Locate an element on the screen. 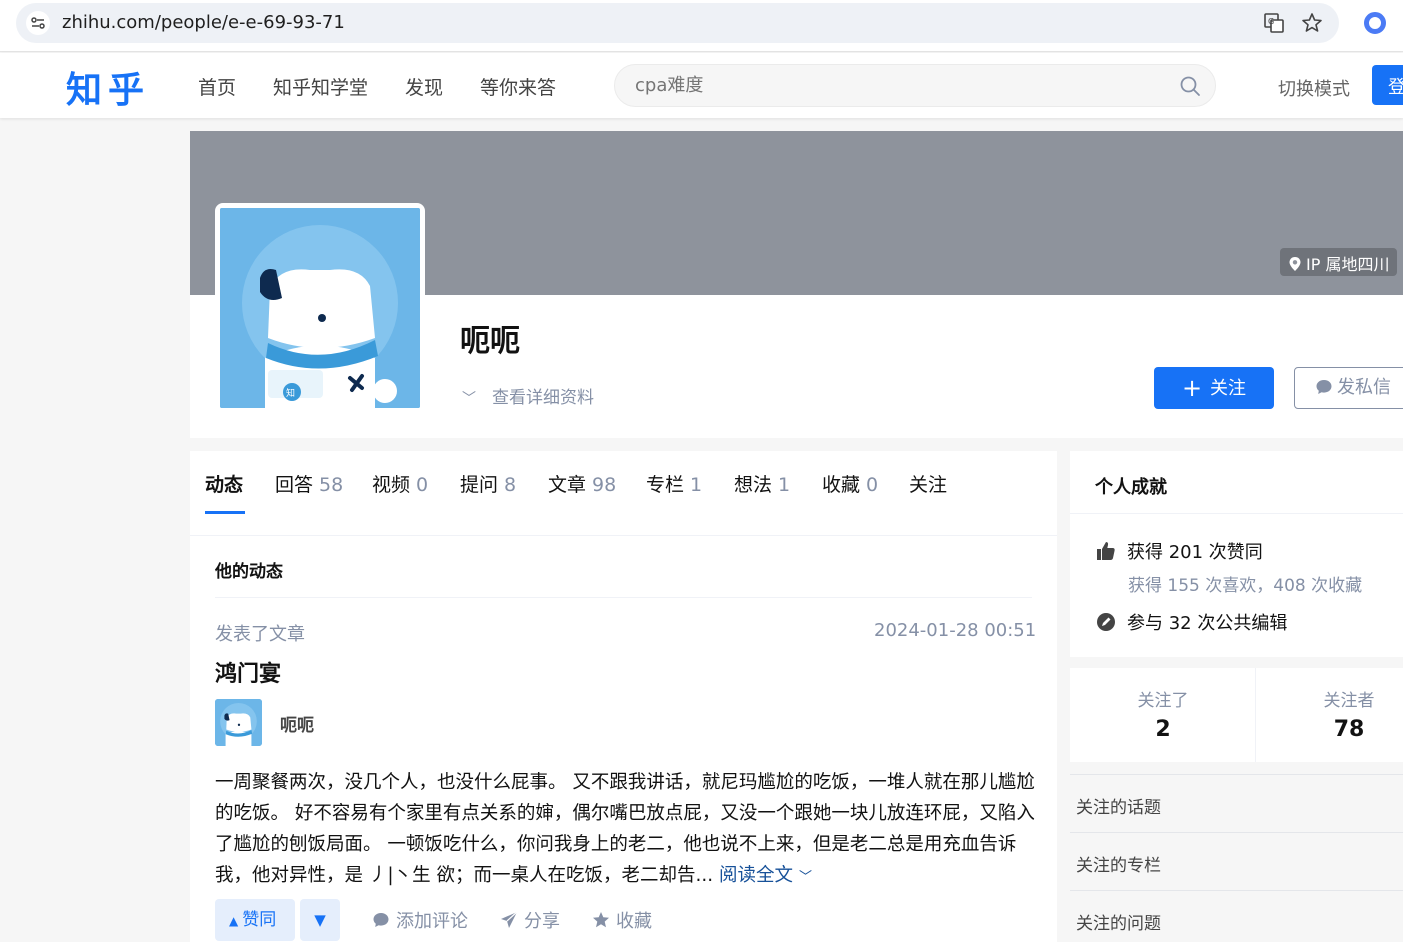 The image size is (1403, 942). activity-type: 发表了文章 is located at coordinates (260, 634).